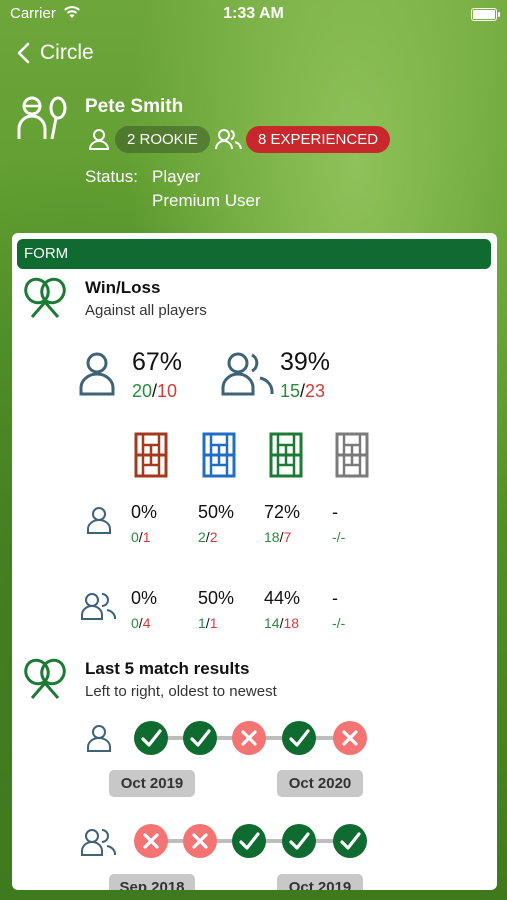 The image size is (507, 900). What do you see at coordinates (162, 139) in the screenshot?
I see `rookie-badge: 2 ROOKIE` at bounding box center [162, 139].